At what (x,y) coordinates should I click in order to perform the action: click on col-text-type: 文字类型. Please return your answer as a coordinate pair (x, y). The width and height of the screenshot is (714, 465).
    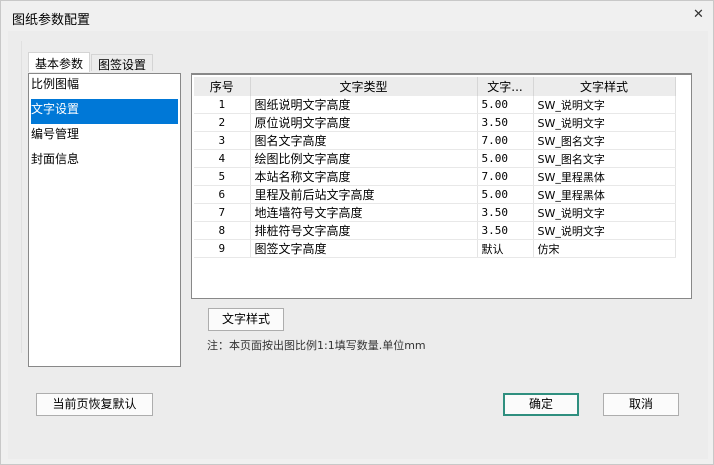
    Looking at the image, I should click on (364, 86).